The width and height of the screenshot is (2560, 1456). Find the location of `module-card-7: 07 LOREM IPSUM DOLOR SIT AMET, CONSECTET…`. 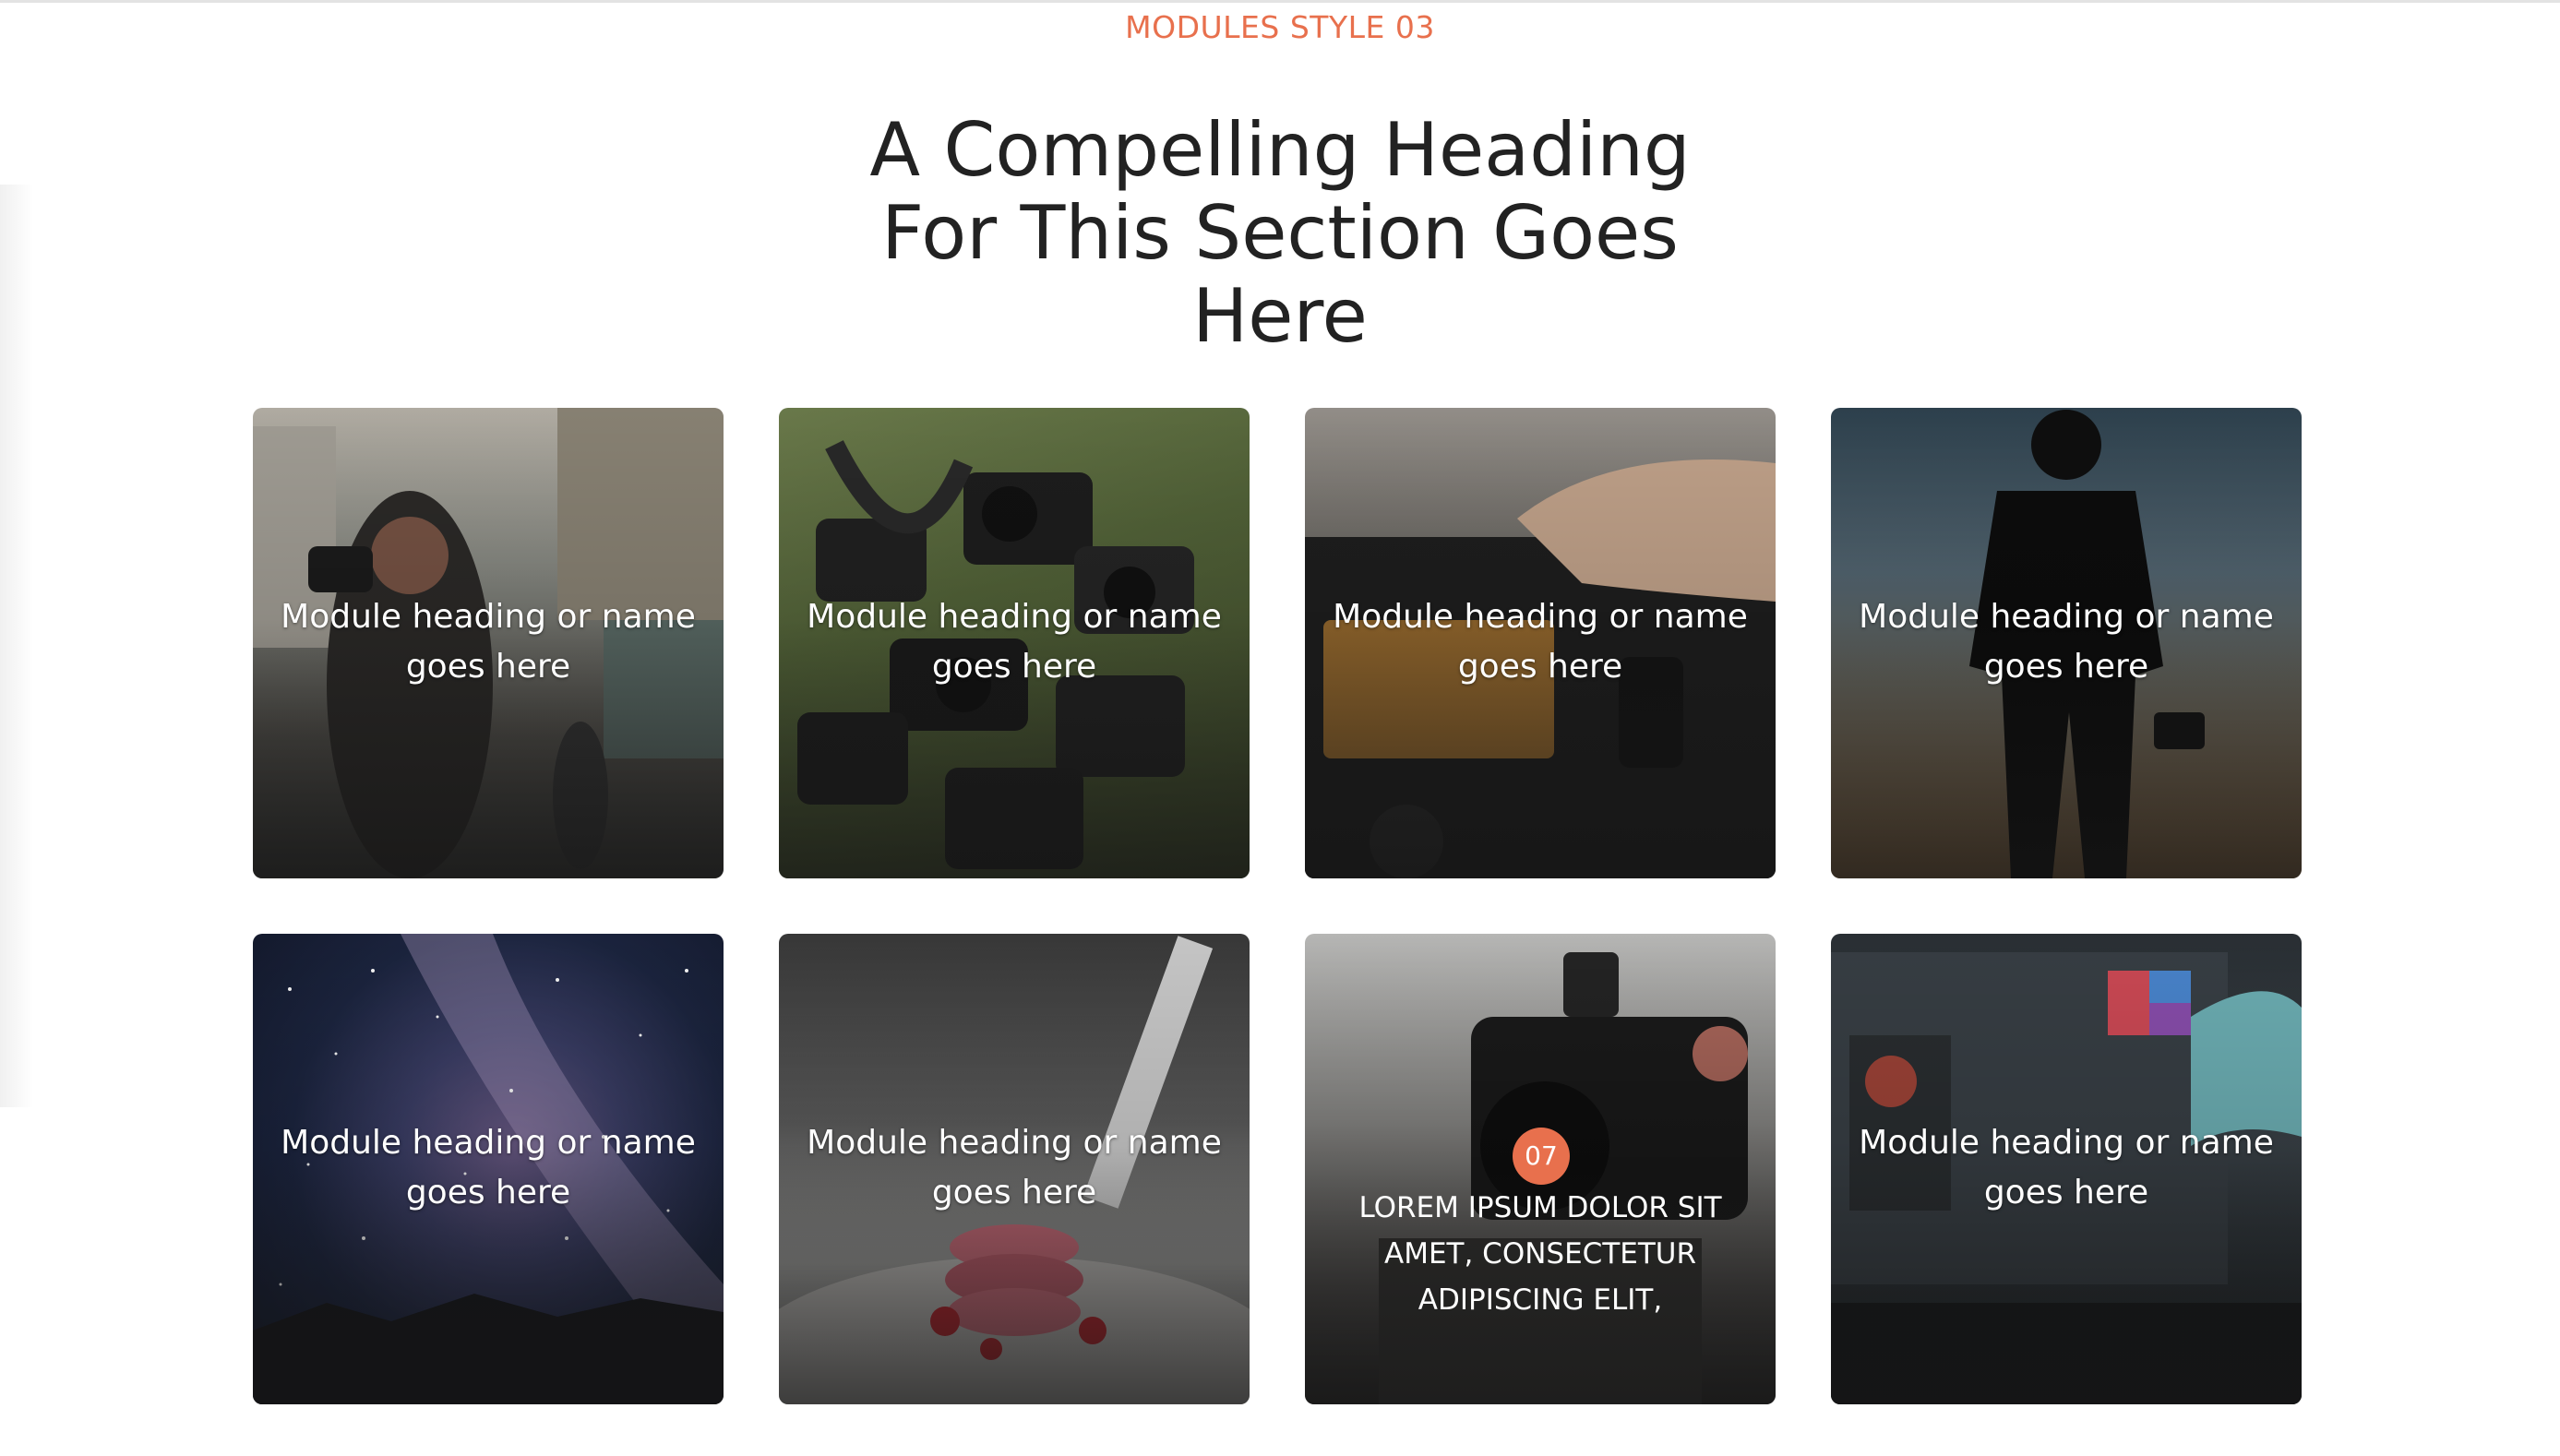

module-card-7: 07 LOREM IPSUM DOLOR SIT AMET, CONSECTET… is located at coordinates (1540, 1169).